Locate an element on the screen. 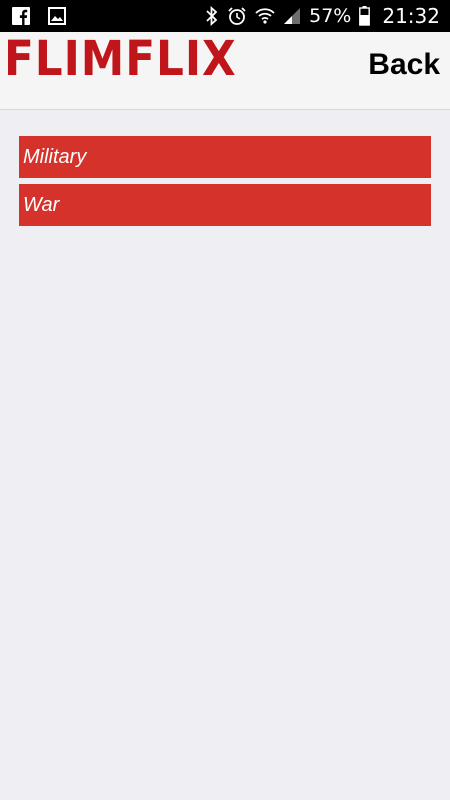 Image resolution: width=450 pixels, height=800 pixels. alarm-icon is located at coordinates (237, 16).